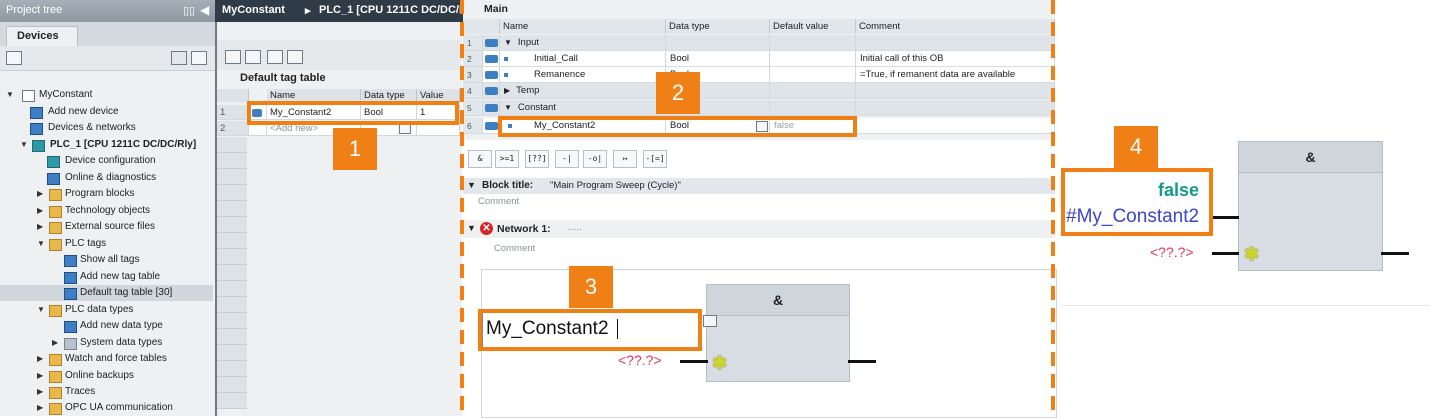  Describe the element at coordinates (955, 75) in the screenshot. I see `interface-comment-cell: =True, if remanent data are available` at that location.